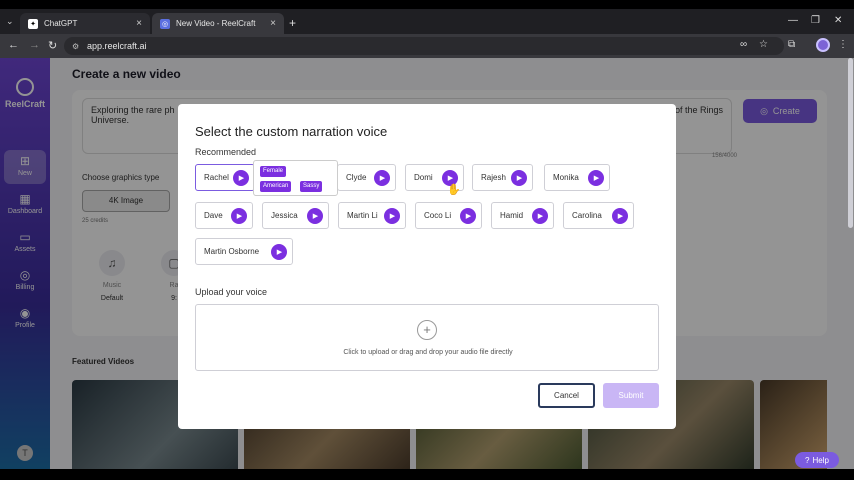 Image resolution: width=854 pixels, height=480 pixels. What do you see at coordinates (224, 215) in the screenshot?
I see `voice-option-dave: Dave ▶` at bounding box center [224, 215].